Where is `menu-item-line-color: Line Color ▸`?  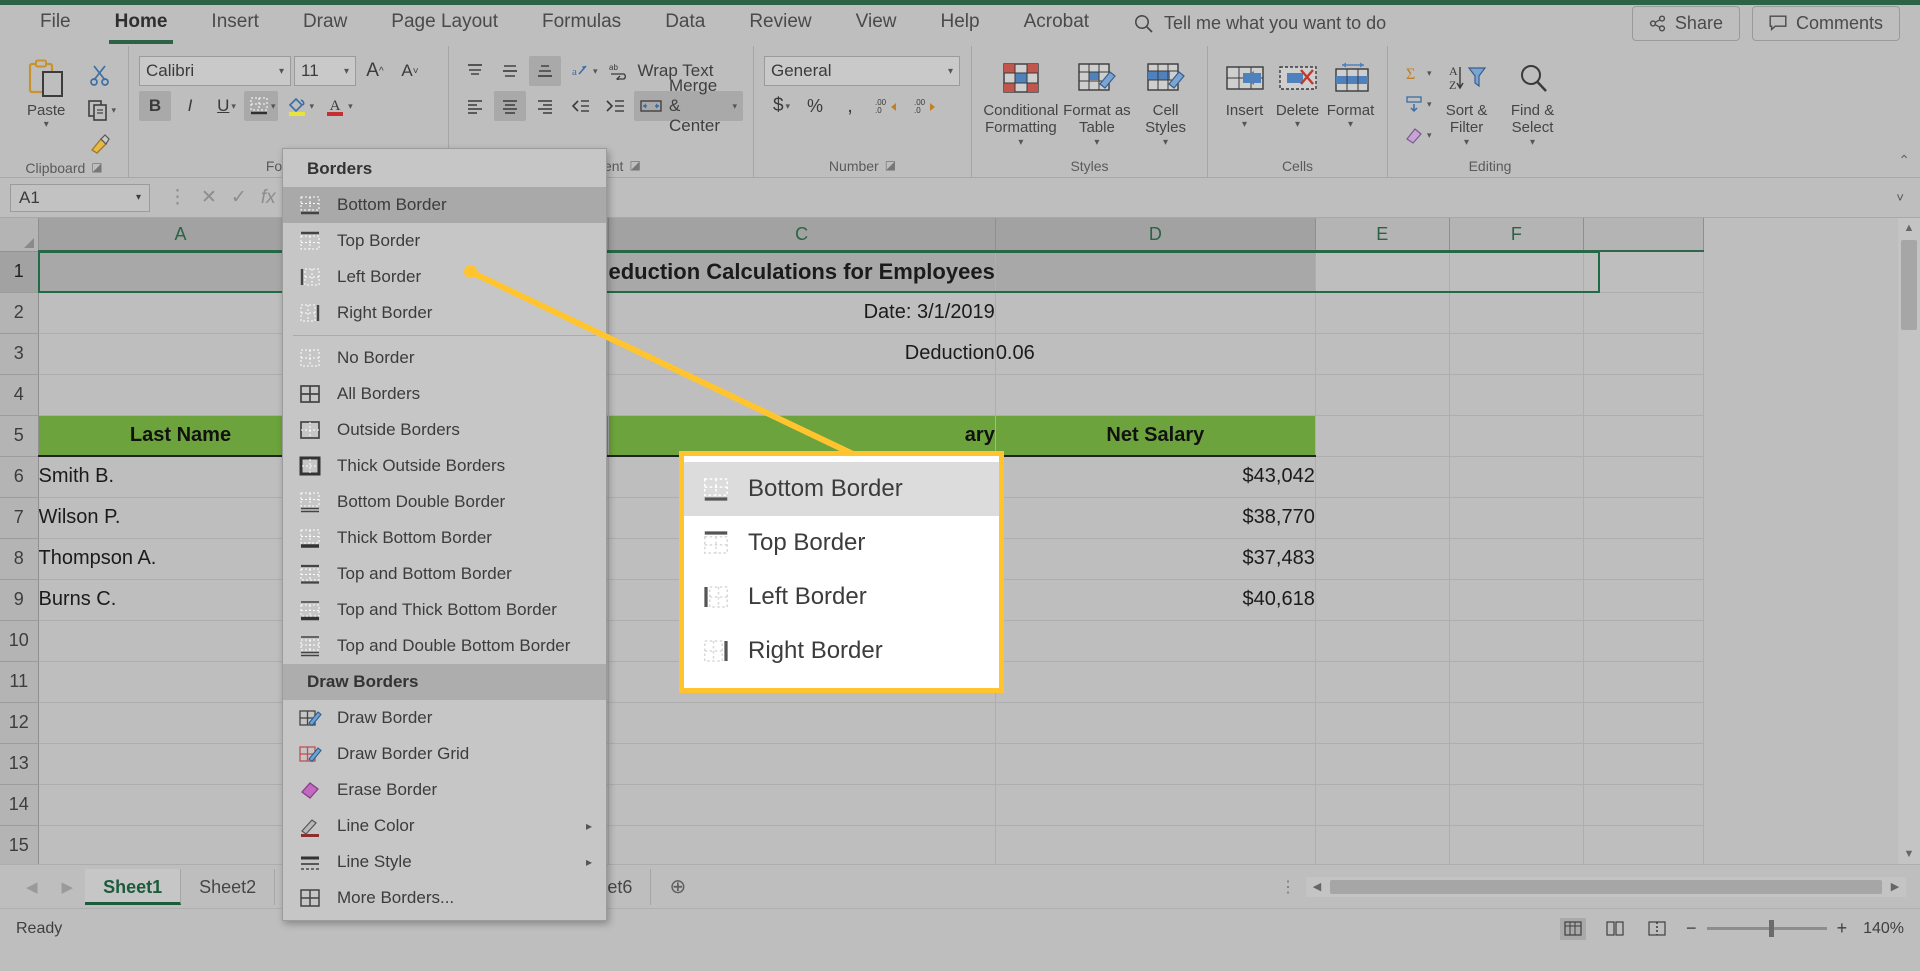
menu-item-line-color: Line Color ▸ is located at coordinates (444, 826).